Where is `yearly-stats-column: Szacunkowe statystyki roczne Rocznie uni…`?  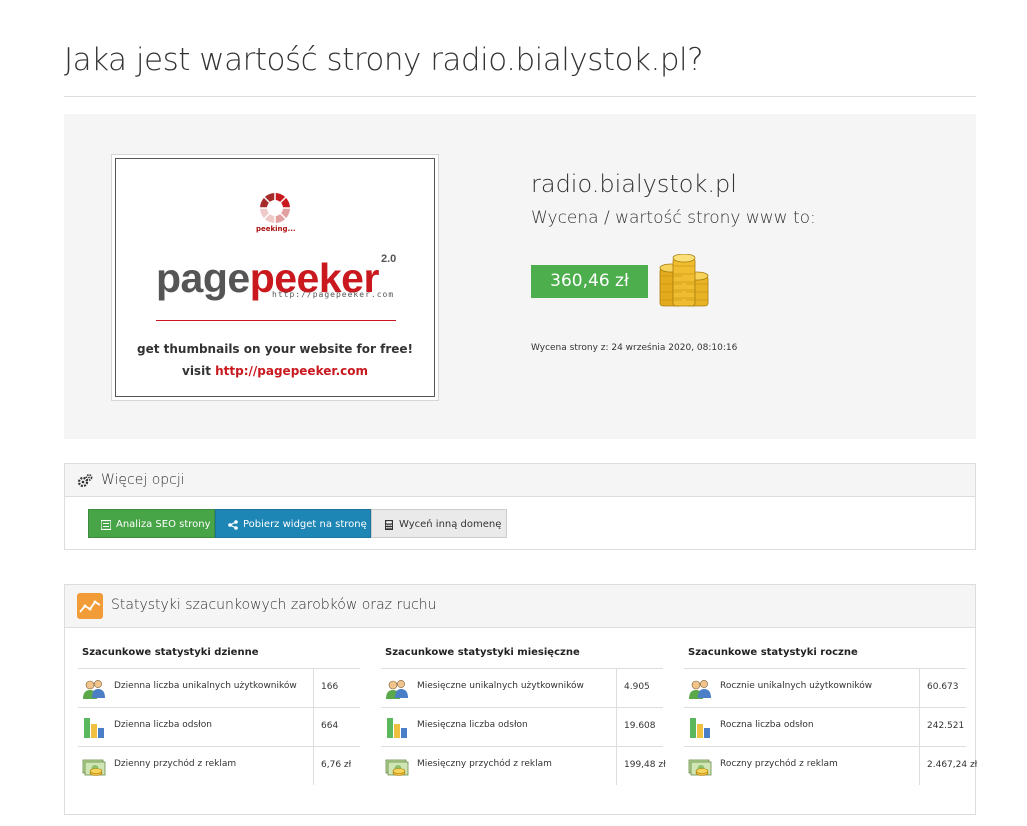
yearly-stats-column: Szacunkowe statystyki roczne Rocznie uni… is located at coordinates (830, 715).